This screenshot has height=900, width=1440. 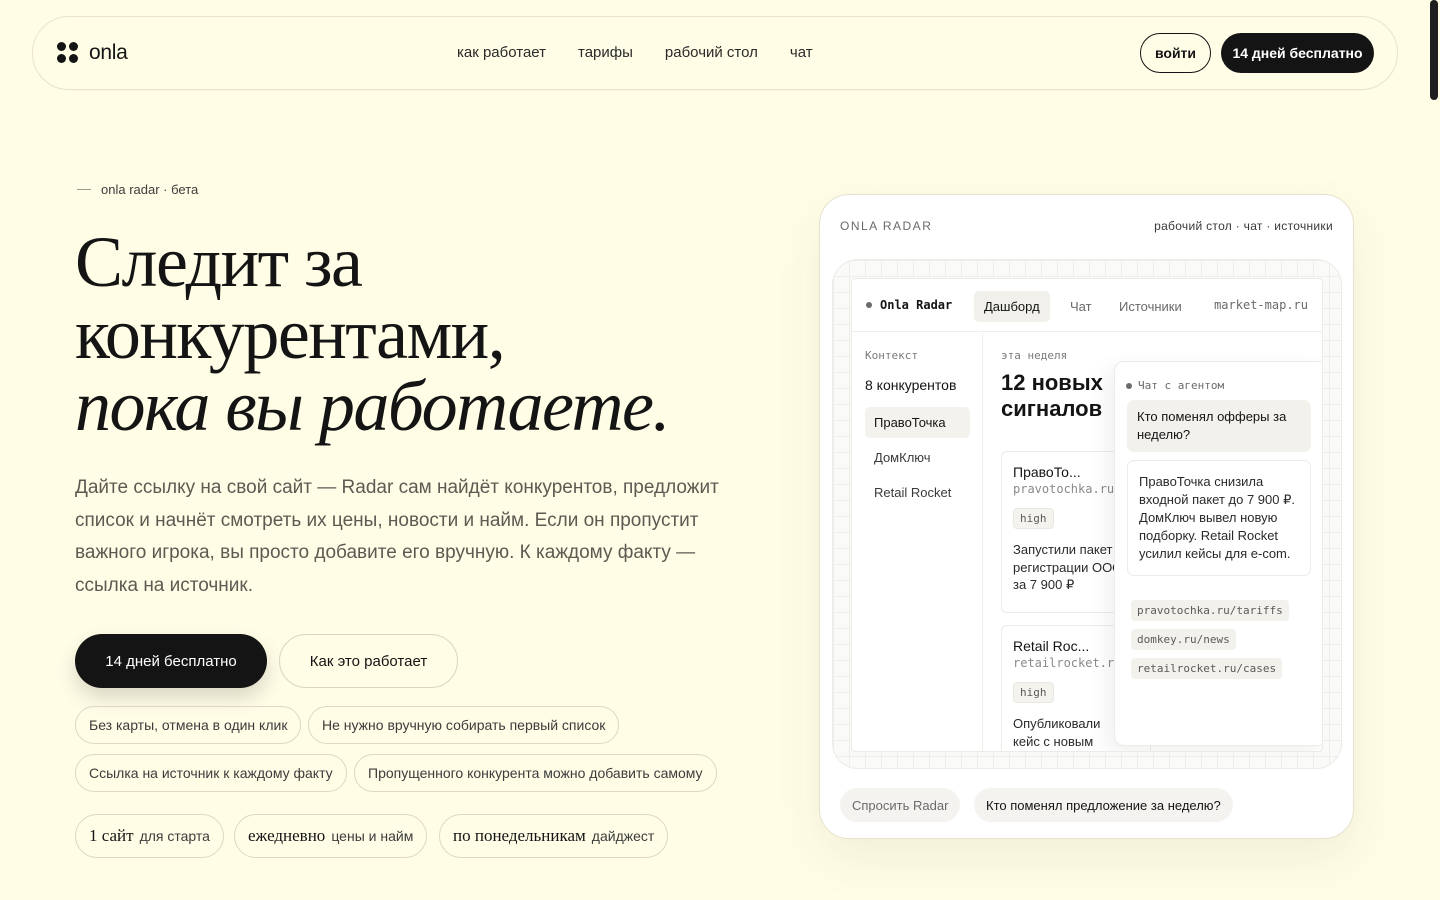 What do you see at coordinates (891, 355) in the screenshot?
I see `sidebar-title: Контекст` at bounding box center [891, 355].